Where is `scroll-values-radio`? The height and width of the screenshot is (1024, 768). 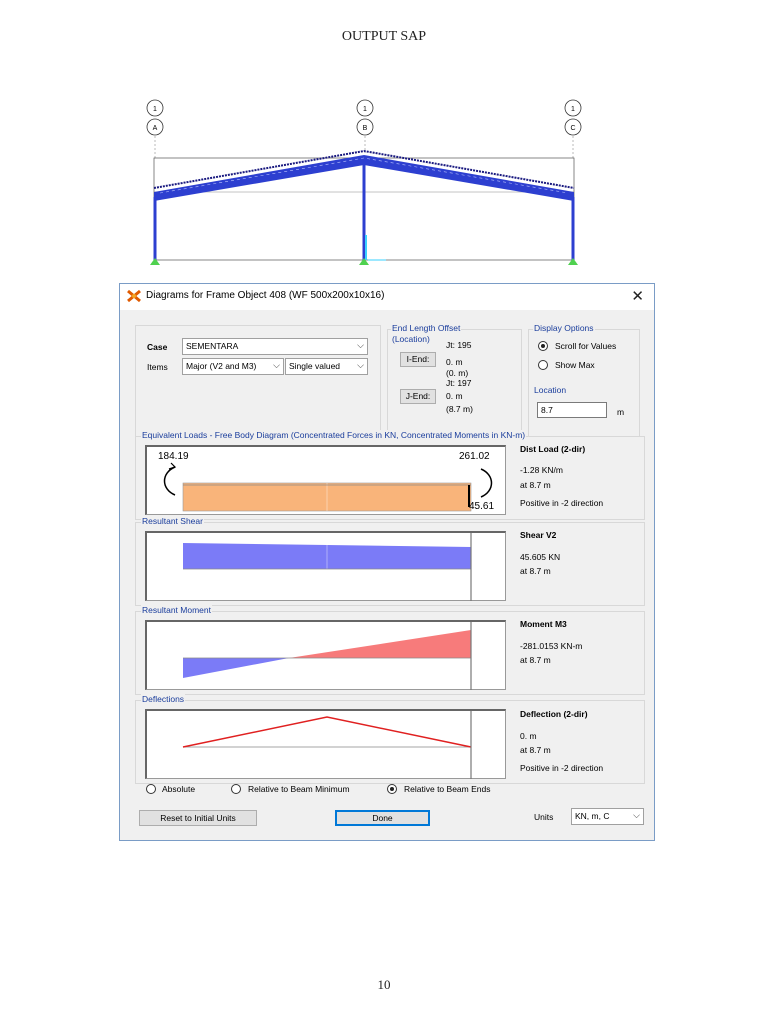 scroll-values-radio is located at coordinates (543, 346).